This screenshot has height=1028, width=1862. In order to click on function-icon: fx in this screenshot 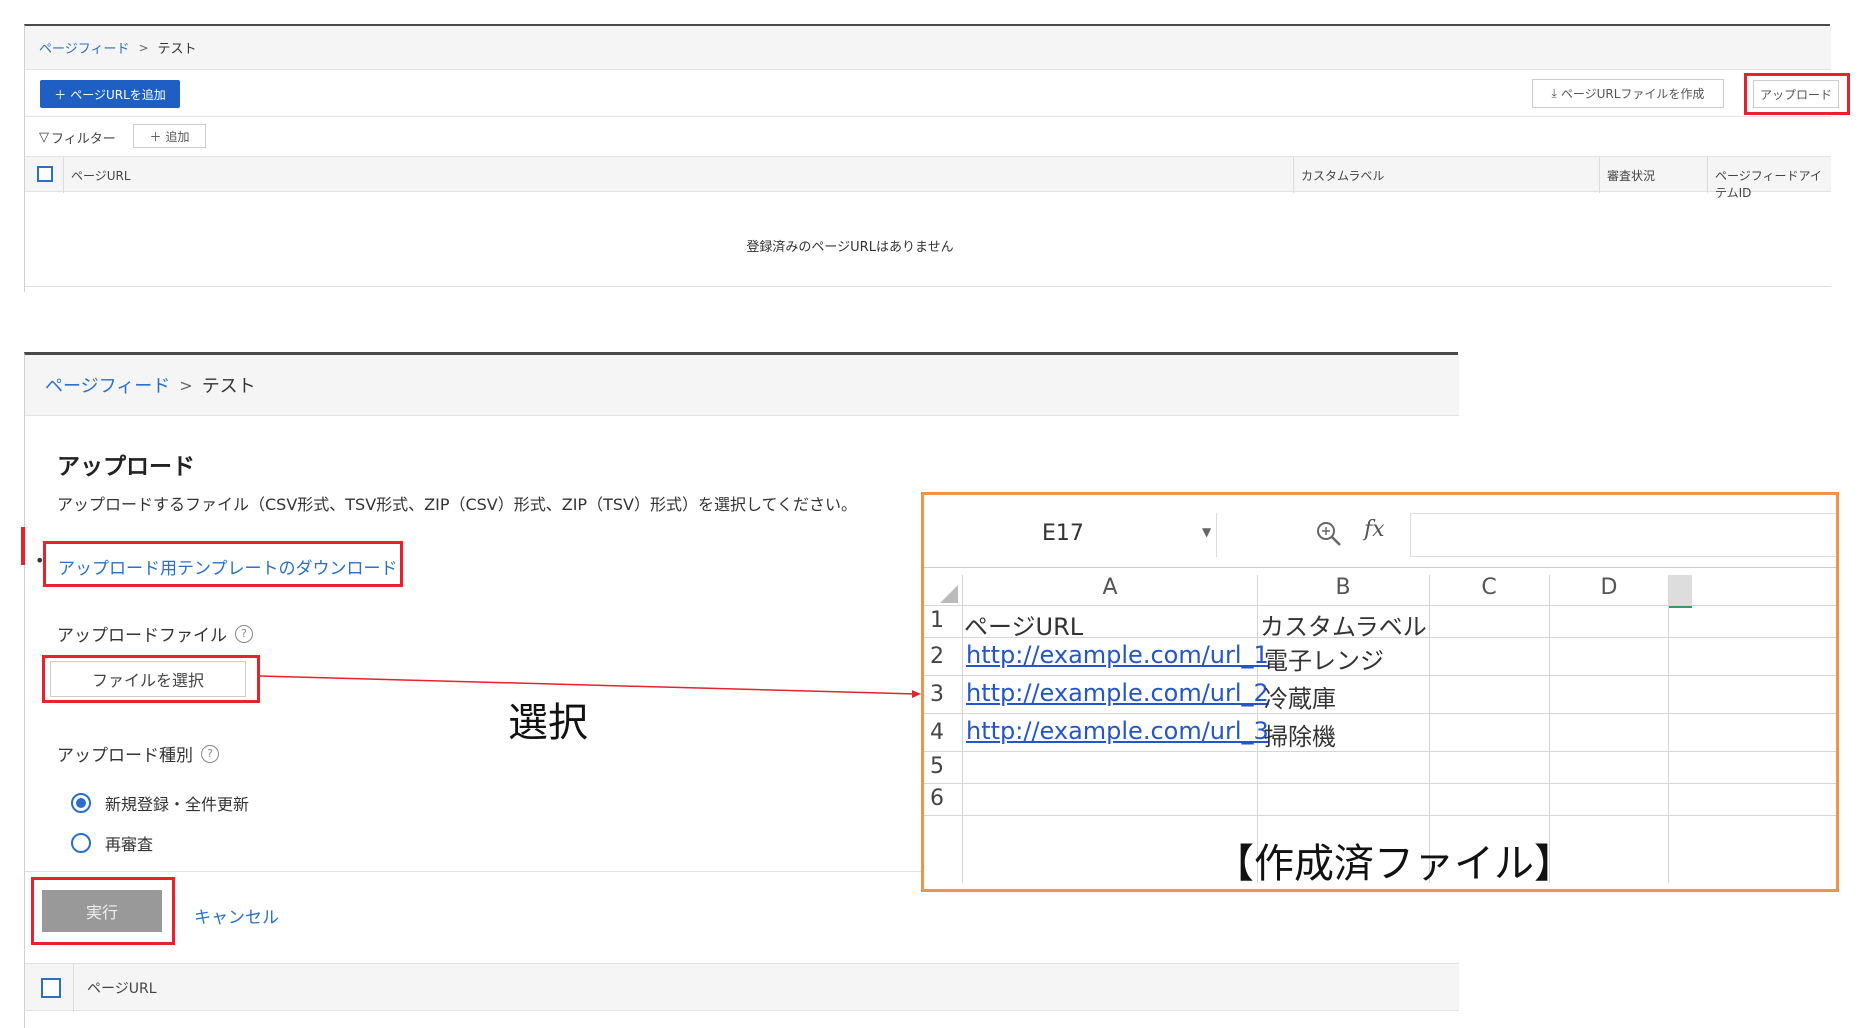, I will do `click(1374, 529)`.